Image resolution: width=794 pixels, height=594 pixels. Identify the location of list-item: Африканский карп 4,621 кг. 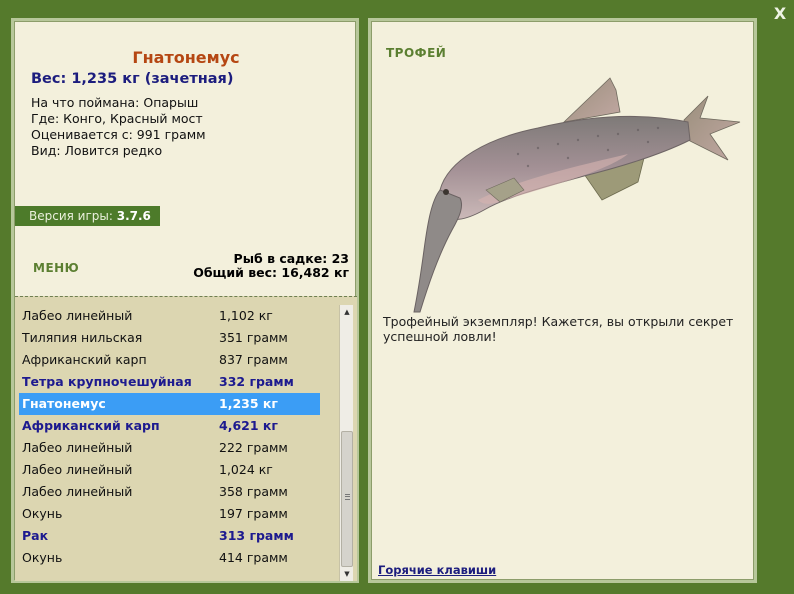
(169, 426).